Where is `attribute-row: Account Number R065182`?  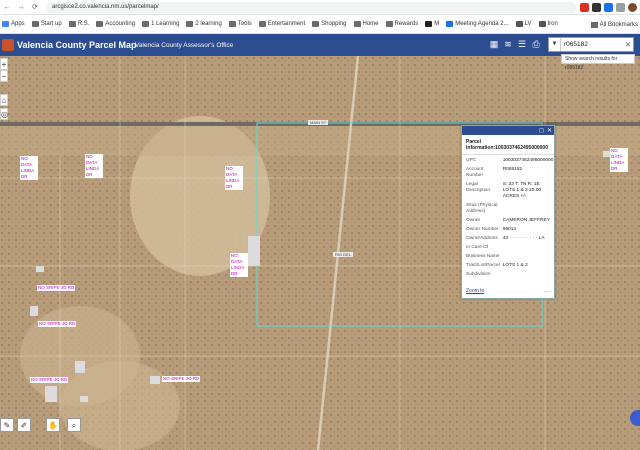
attribute-row: Account Number R065182 is located at coordinates (494, 172).